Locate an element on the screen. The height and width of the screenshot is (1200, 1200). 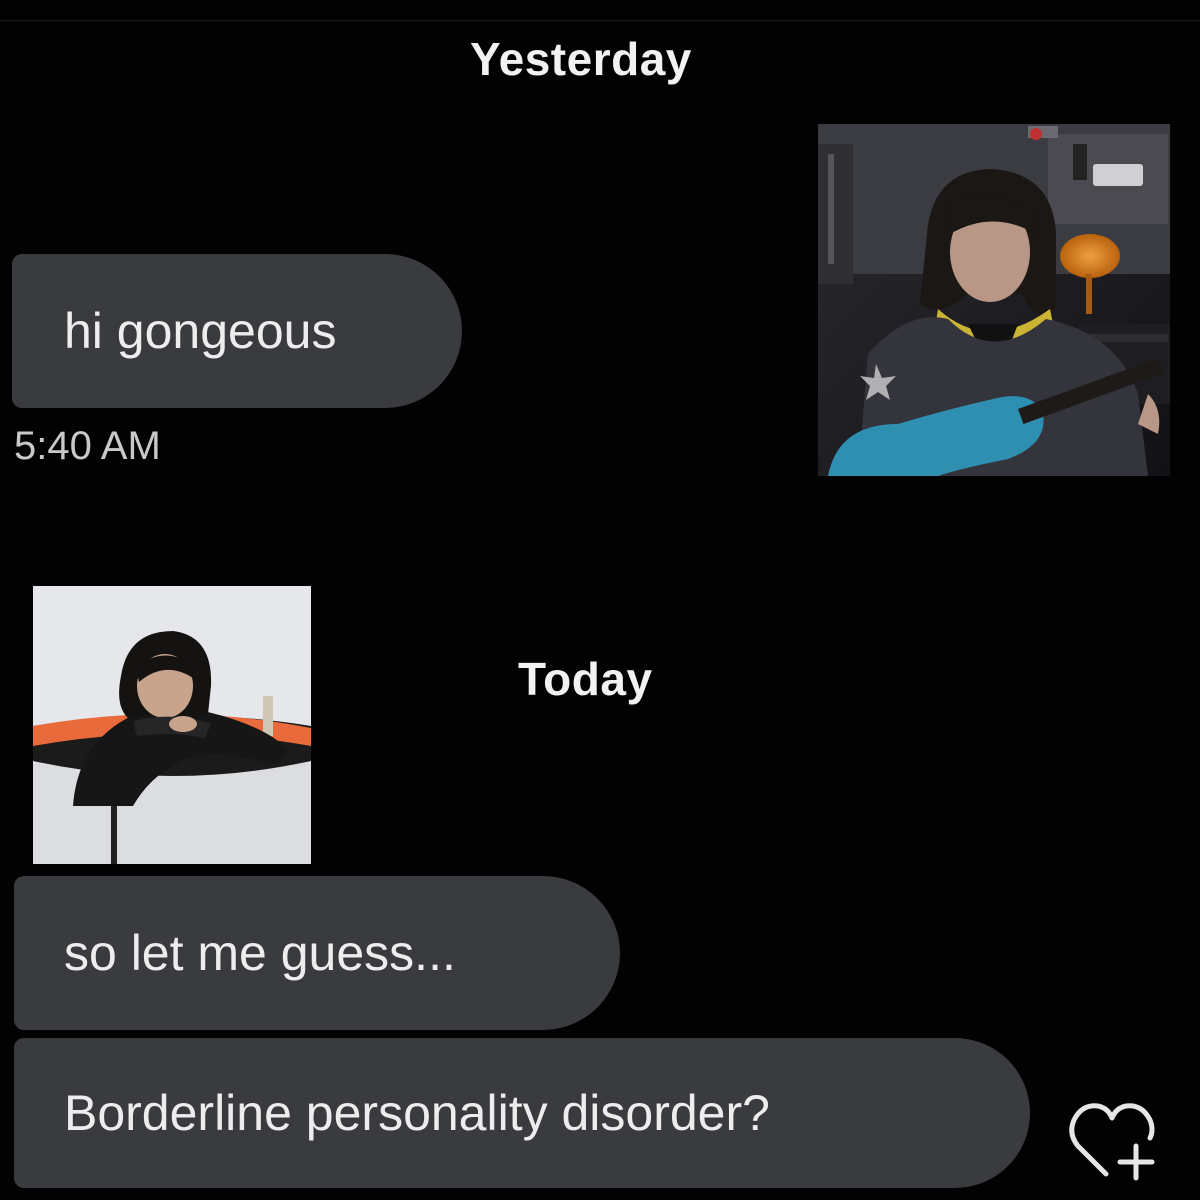
date-separator-yesterday: Yesterday is located at coordinates (581, 59).